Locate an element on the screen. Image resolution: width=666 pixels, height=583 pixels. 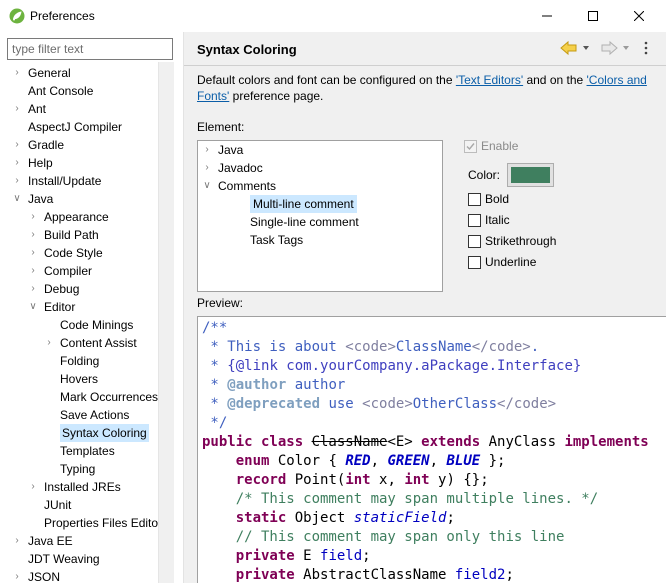
bold-checkbox-row: Bold is located at coordinates (488, 199).